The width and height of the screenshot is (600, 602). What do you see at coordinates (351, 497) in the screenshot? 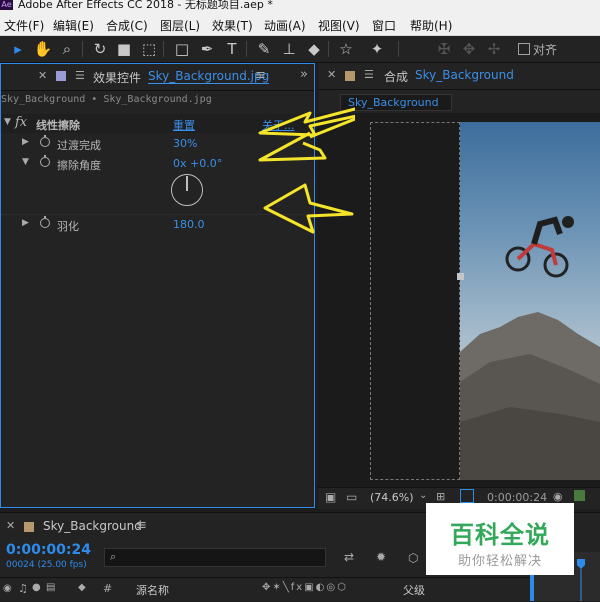
I see `monitor-icon: ▭` at bounding box center [351, 497].